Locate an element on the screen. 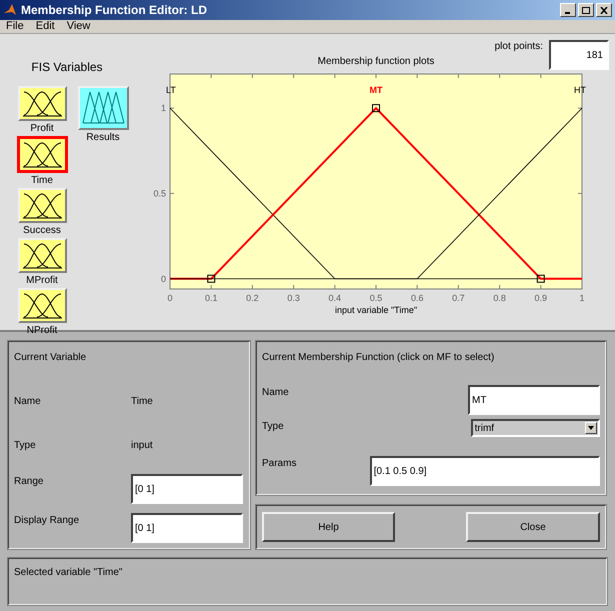 The height and width of the screenshot is (611, 615). mf-label: LT is located at coordinates (171, 90).